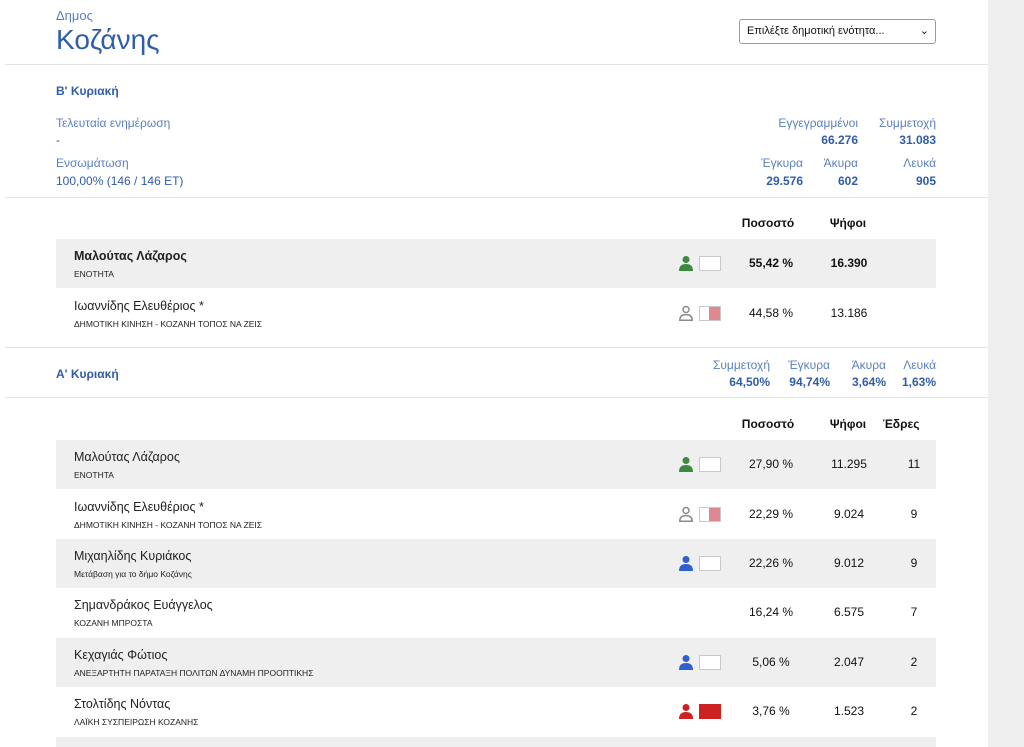 The width and height of the screenshot is (1024, 747). I want to click on votes-value: 13.186, so click(849, 313).